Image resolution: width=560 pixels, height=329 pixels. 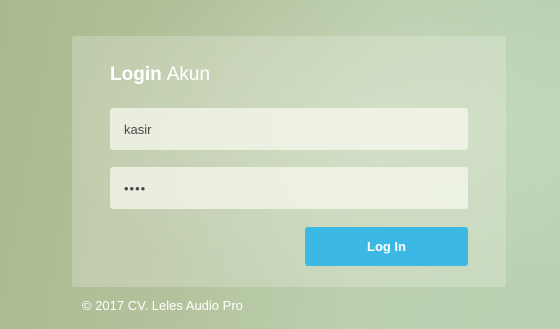 I want to click on login-title: Login Akun, so click(x=160, y=75).